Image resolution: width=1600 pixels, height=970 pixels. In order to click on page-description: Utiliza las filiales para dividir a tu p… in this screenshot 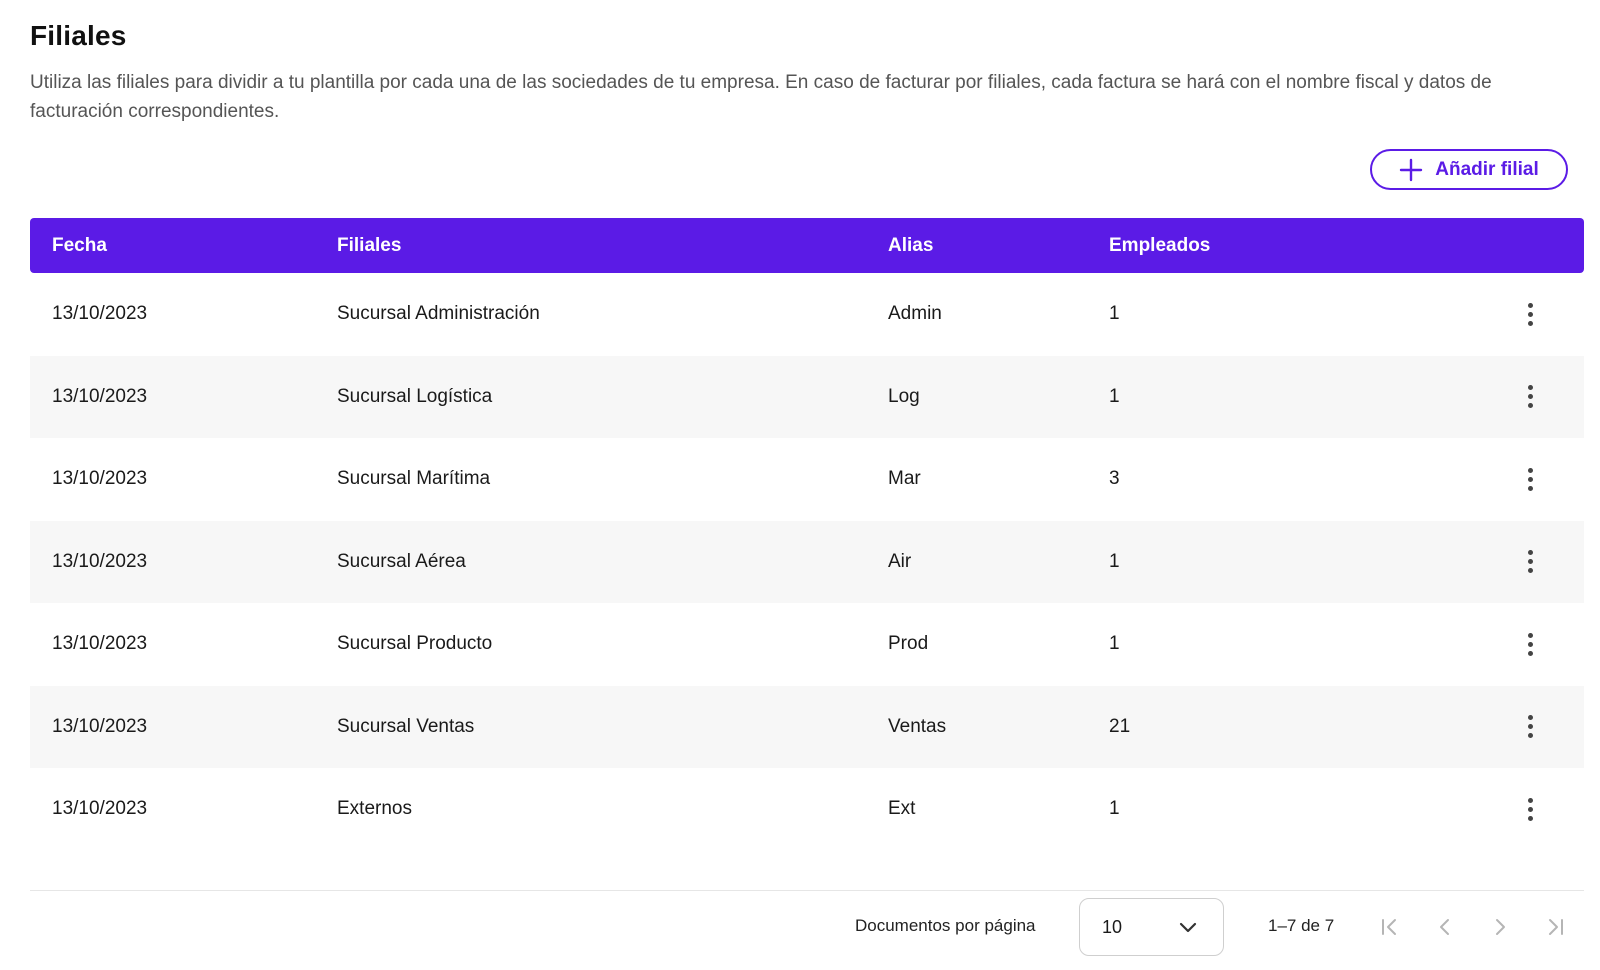, I will do `click(761, 97)`.